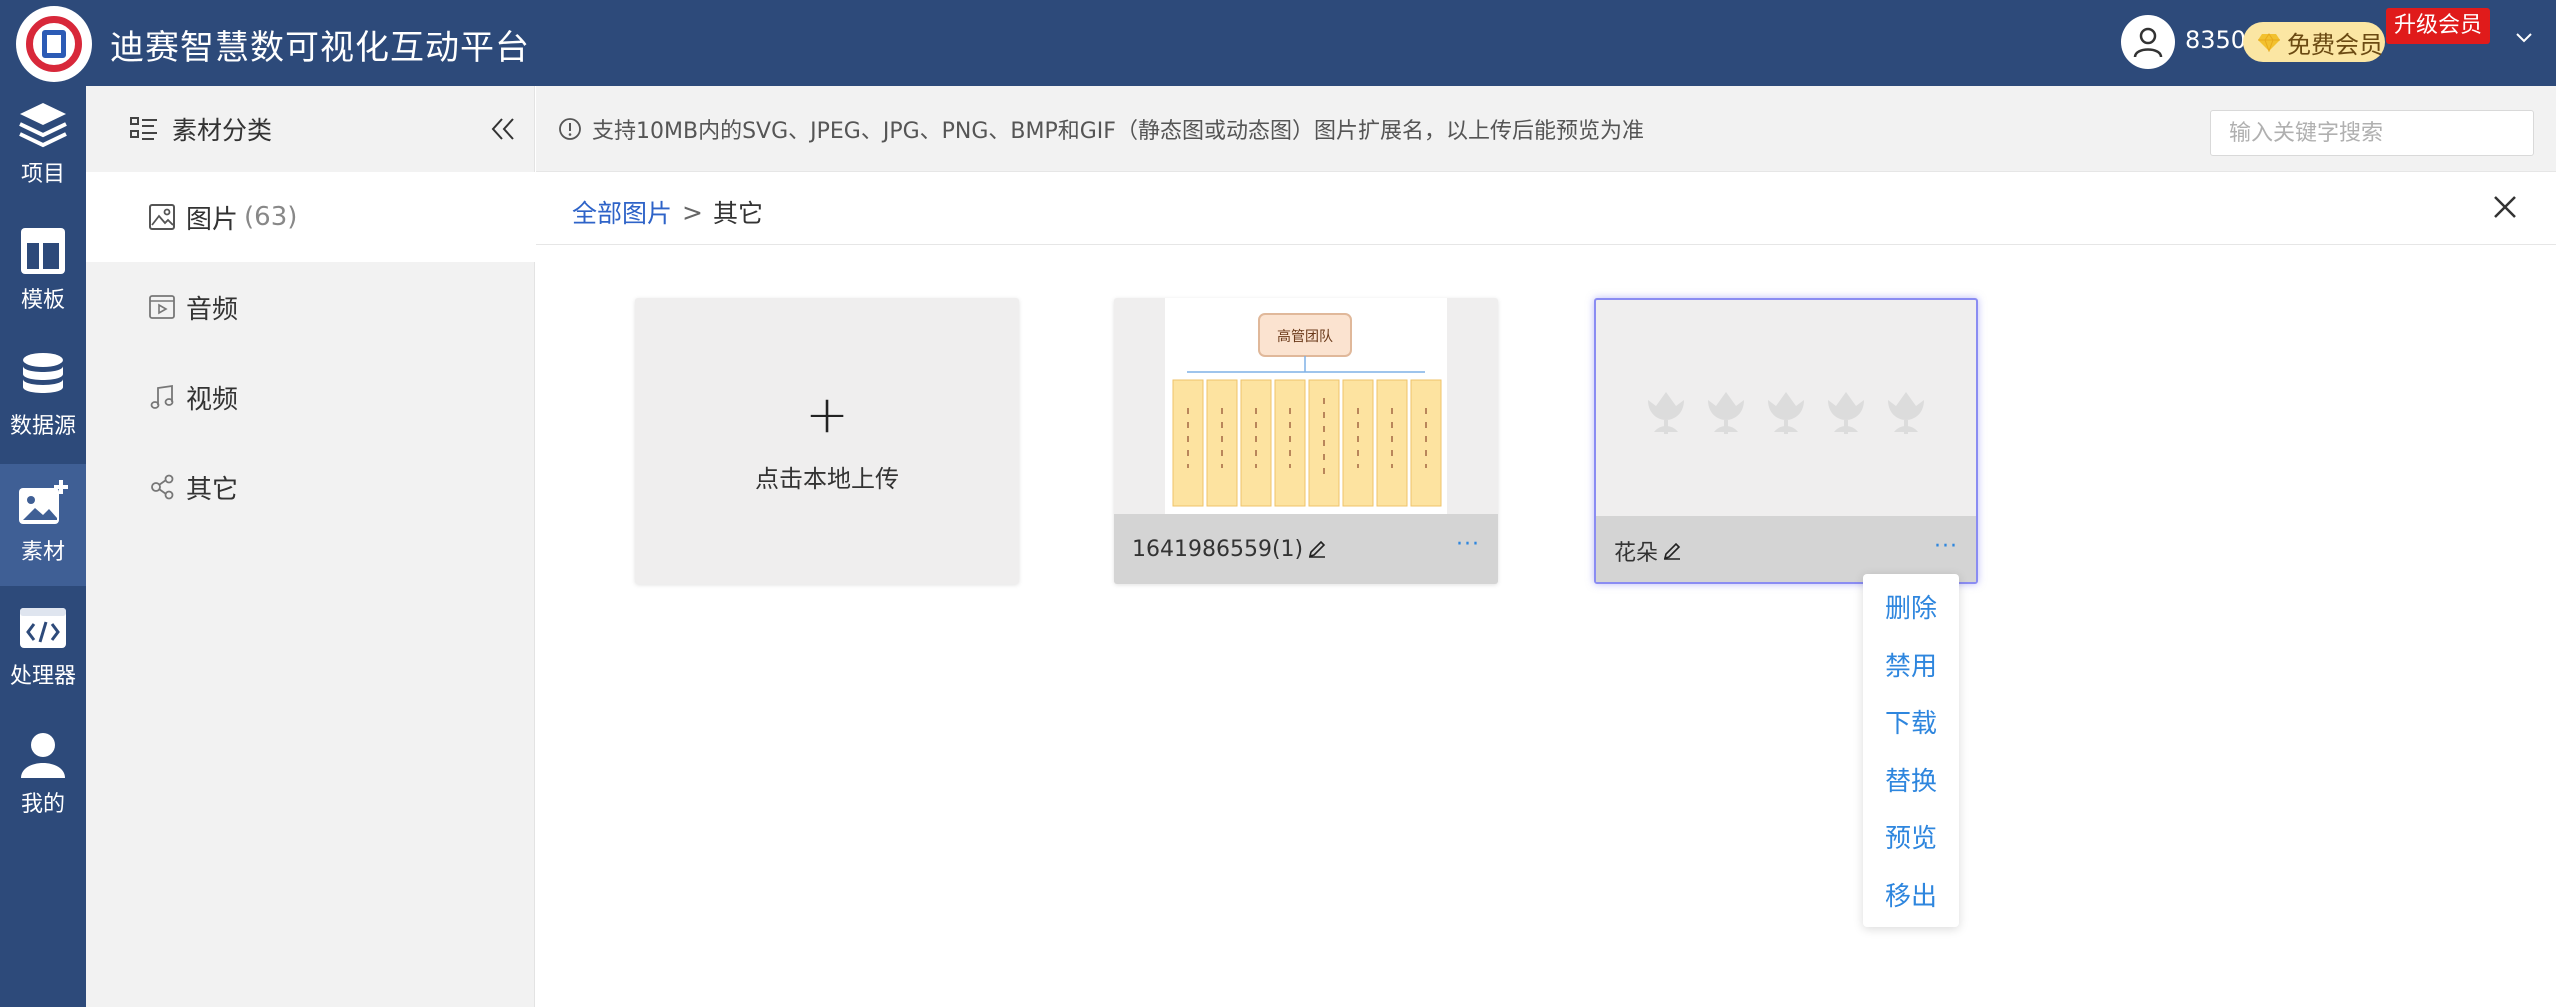  Describe the element at coordinates (320, 48) in the screenshot. I see `app-title: 迪赛智慧数可视化互动平台` at that location.